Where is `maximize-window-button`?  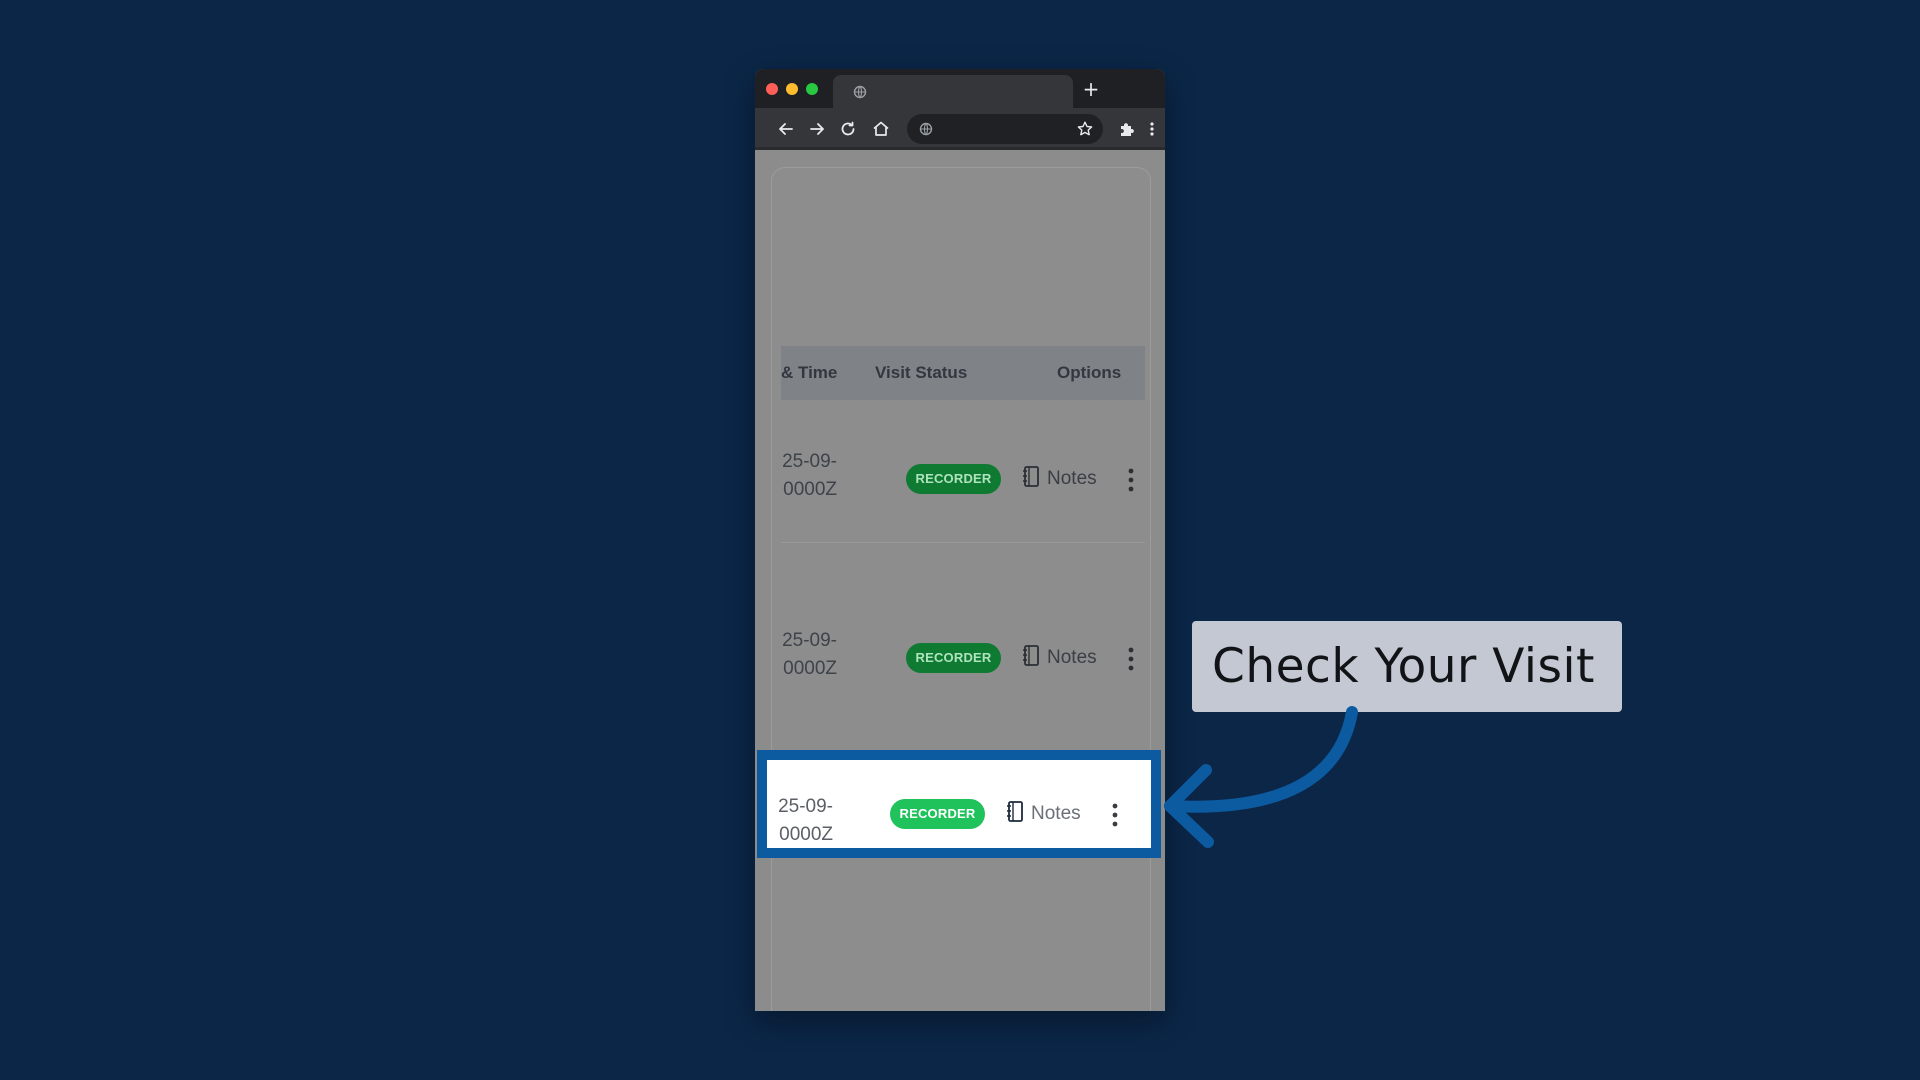
maximize-window-button is located at coordinates (812, 89).